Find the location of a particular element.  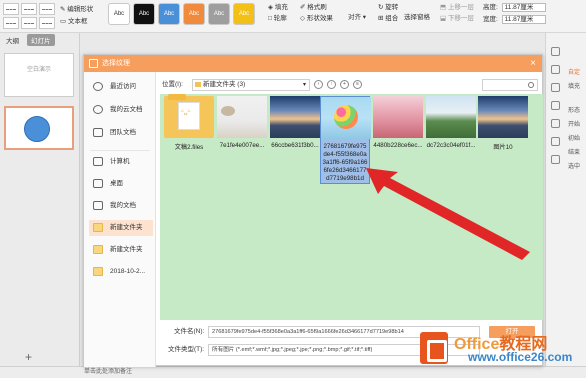

shape-style-white: Abc is located at coordinates (119, 14).